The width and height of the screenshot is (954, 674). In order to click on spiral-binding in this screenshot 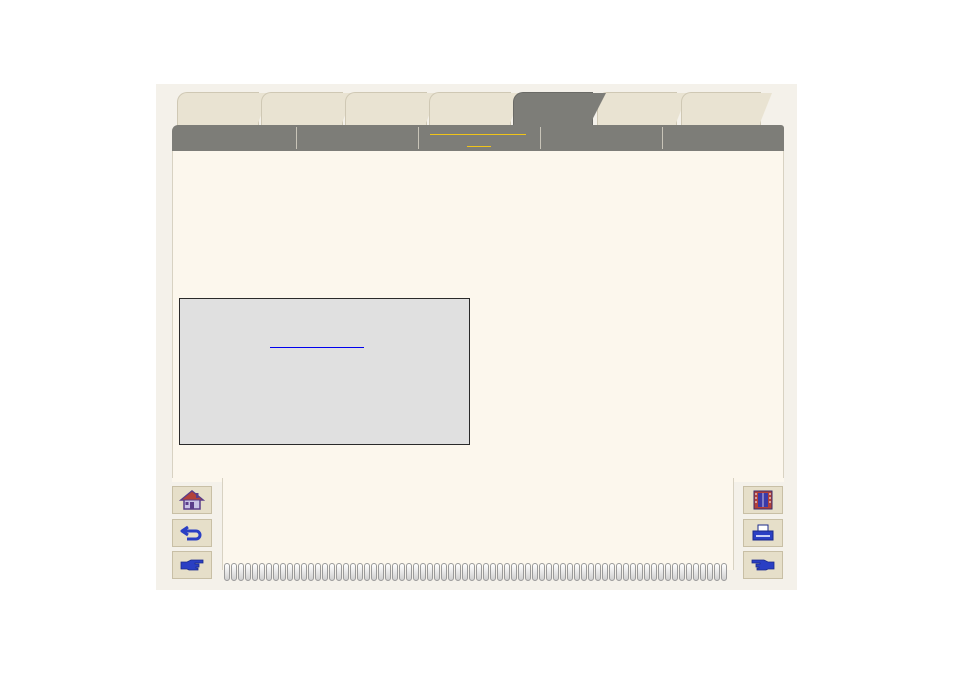, I will do `click(477, 573)`.